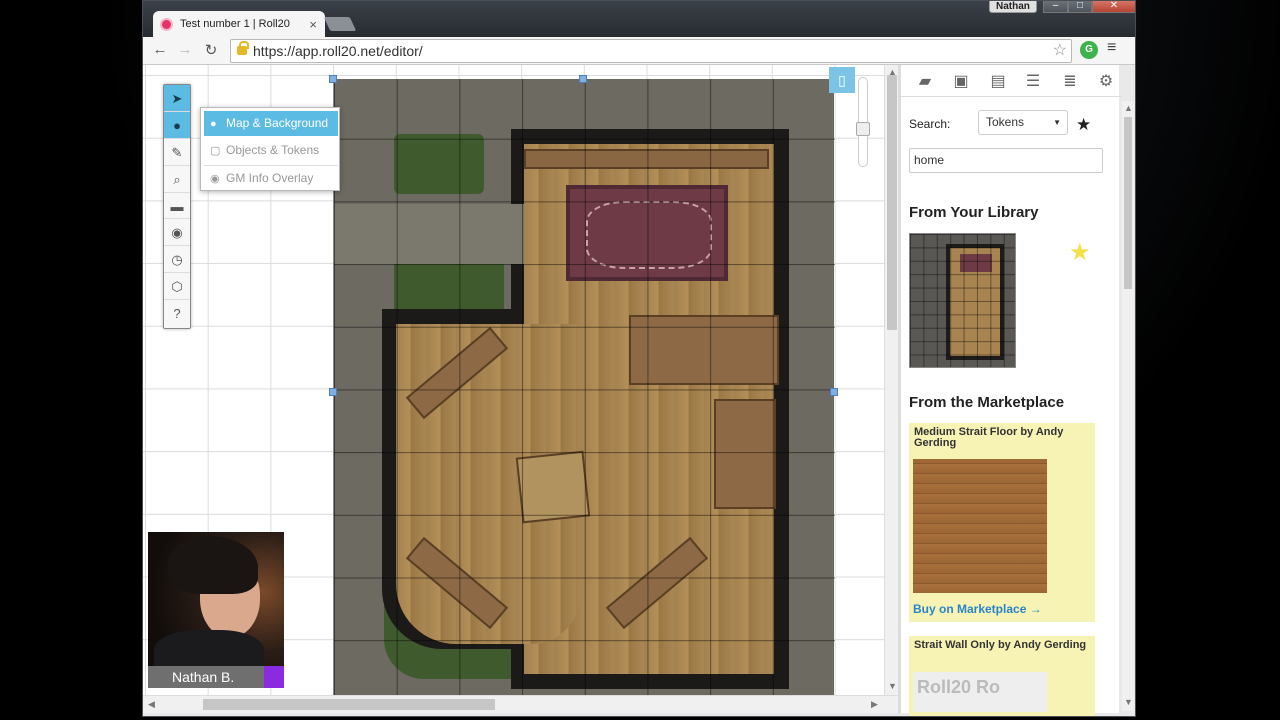 The image size is (1280, 720). Describe the element at coordinates (1013, 7) in the screenshot. I see `profile-button: Nathan` at that location.